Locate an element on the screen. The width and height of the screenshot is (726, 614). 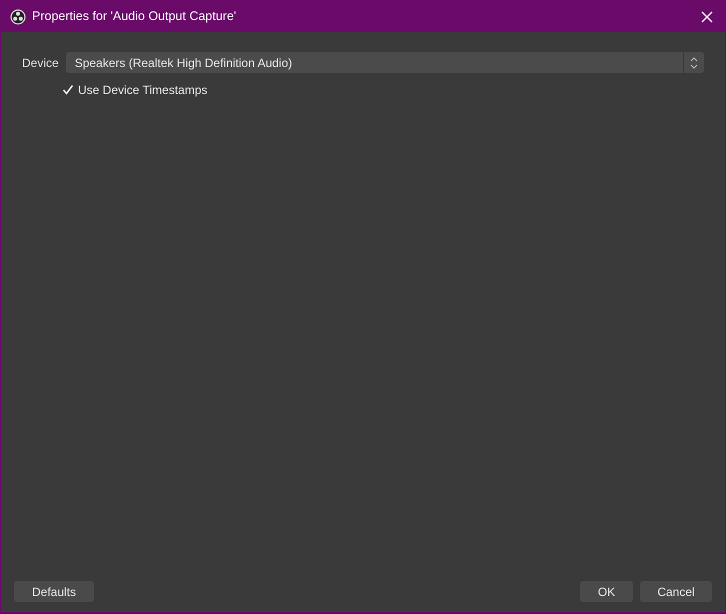
checkbox-label: Use Device Timestamps is located at coordinates (143, 90).